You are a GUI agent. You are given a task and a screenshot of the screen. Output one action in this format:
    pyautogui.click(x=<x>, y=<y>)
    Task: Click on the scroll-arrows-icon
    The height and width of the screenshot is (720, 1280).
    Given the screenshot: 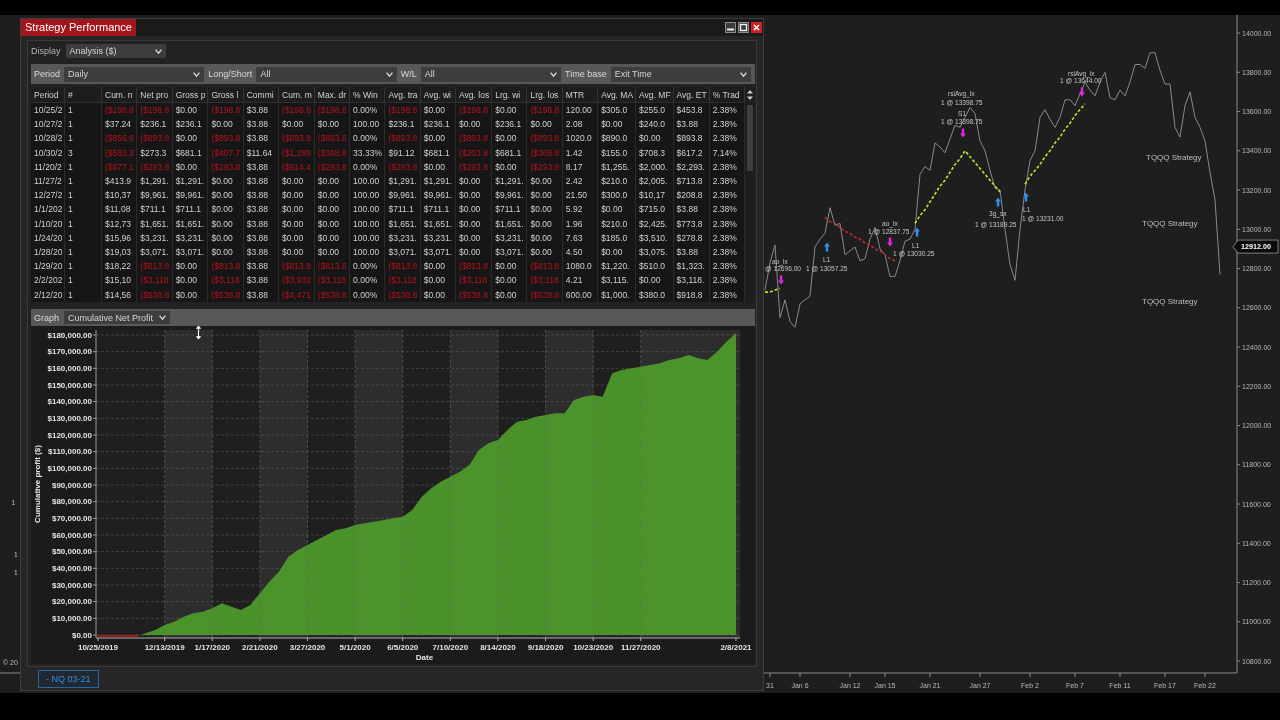 What is the action you would take?
    pyautogui.click(x=750, y=95)
    